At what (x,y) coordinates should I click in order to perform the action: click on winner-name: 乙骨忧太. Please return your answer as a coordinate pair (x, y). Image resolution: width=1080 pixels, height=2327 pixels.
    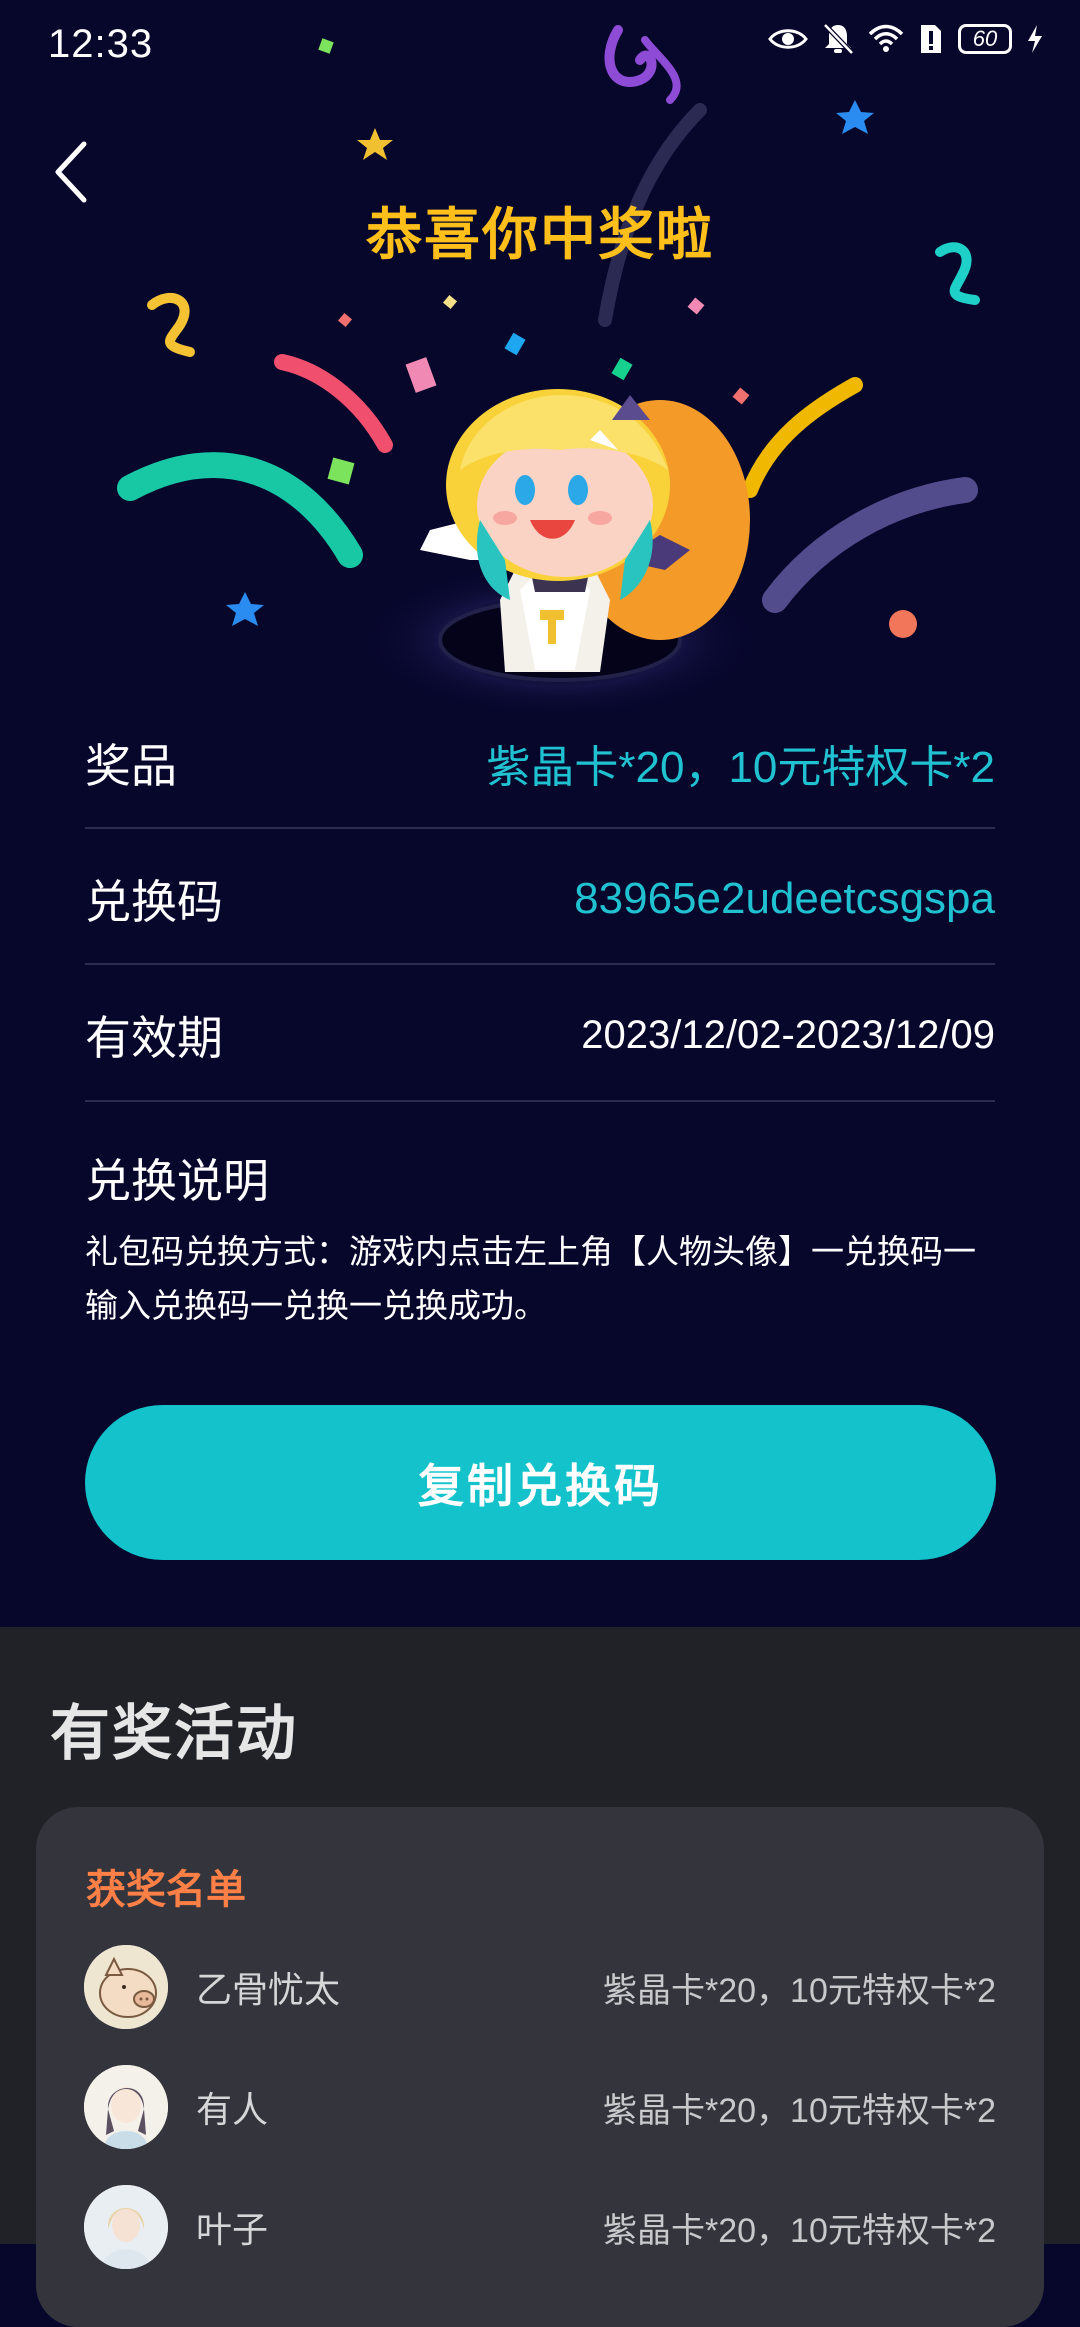
    Looking at the image, I should click on (268, 1989).